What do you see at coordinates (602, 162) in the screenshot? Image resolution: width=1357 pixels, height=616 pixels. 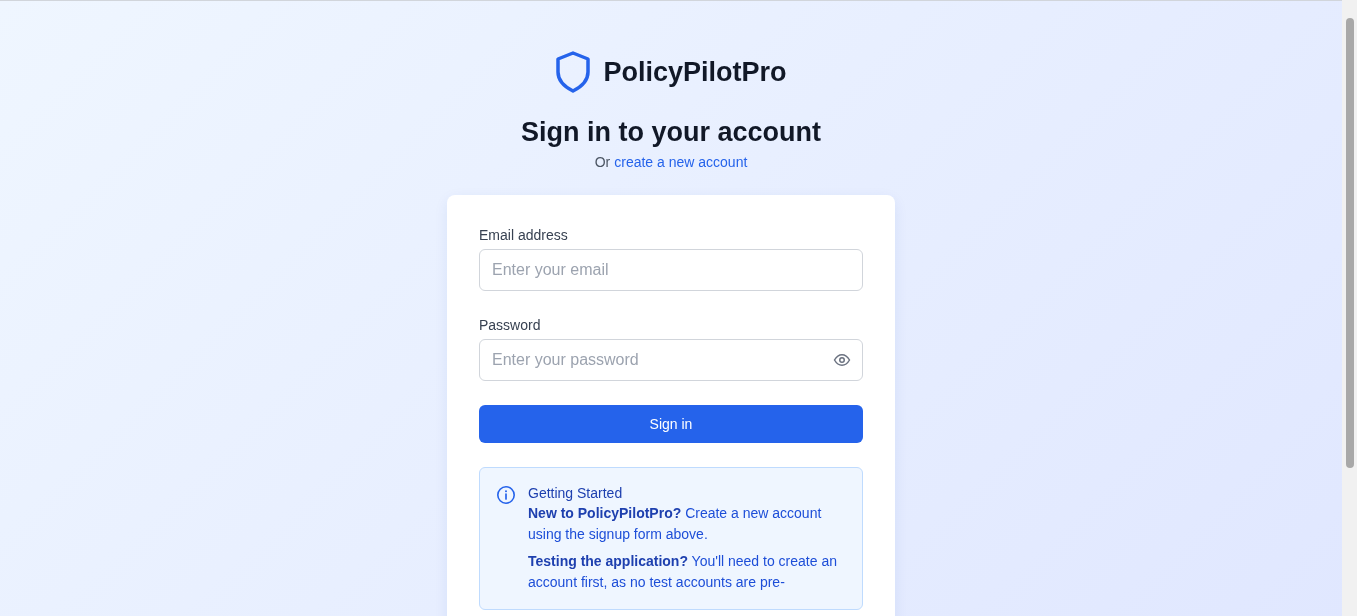 I see `subtitle-text: Or` at bounding box center [602, 162].